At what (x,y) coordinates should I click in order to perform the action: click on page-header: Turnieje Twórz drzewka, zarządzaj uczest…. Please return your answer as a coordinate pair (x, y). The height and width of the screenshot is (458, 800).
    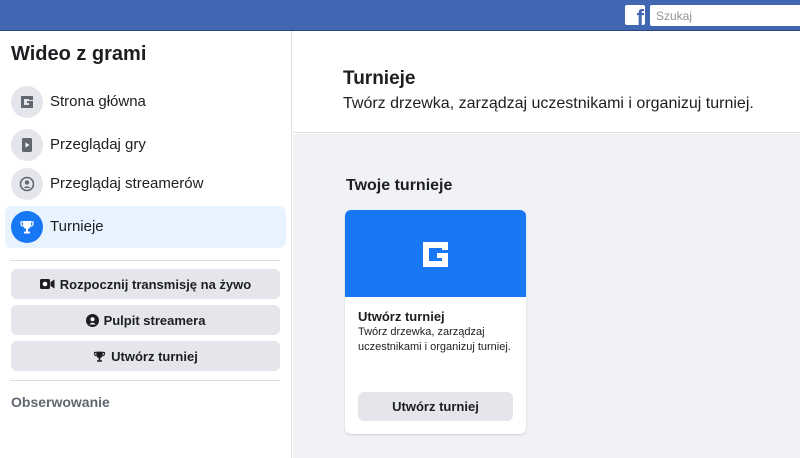
    Looking at the image, I should click on (546, 82).